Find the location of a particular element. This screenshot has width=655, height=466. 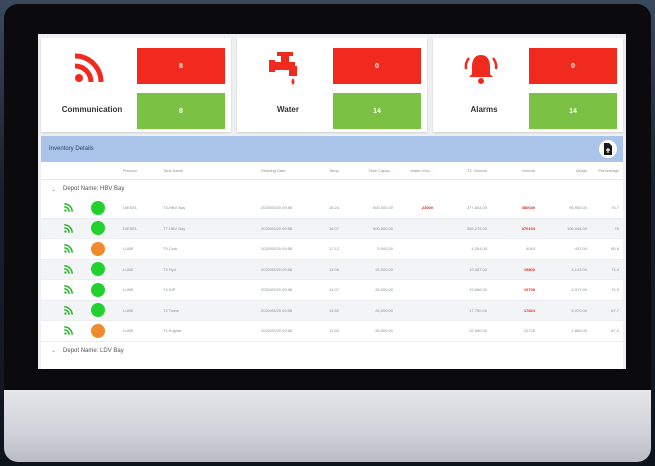

cell-temp: 13.94 is located at coordinates (334, 331).